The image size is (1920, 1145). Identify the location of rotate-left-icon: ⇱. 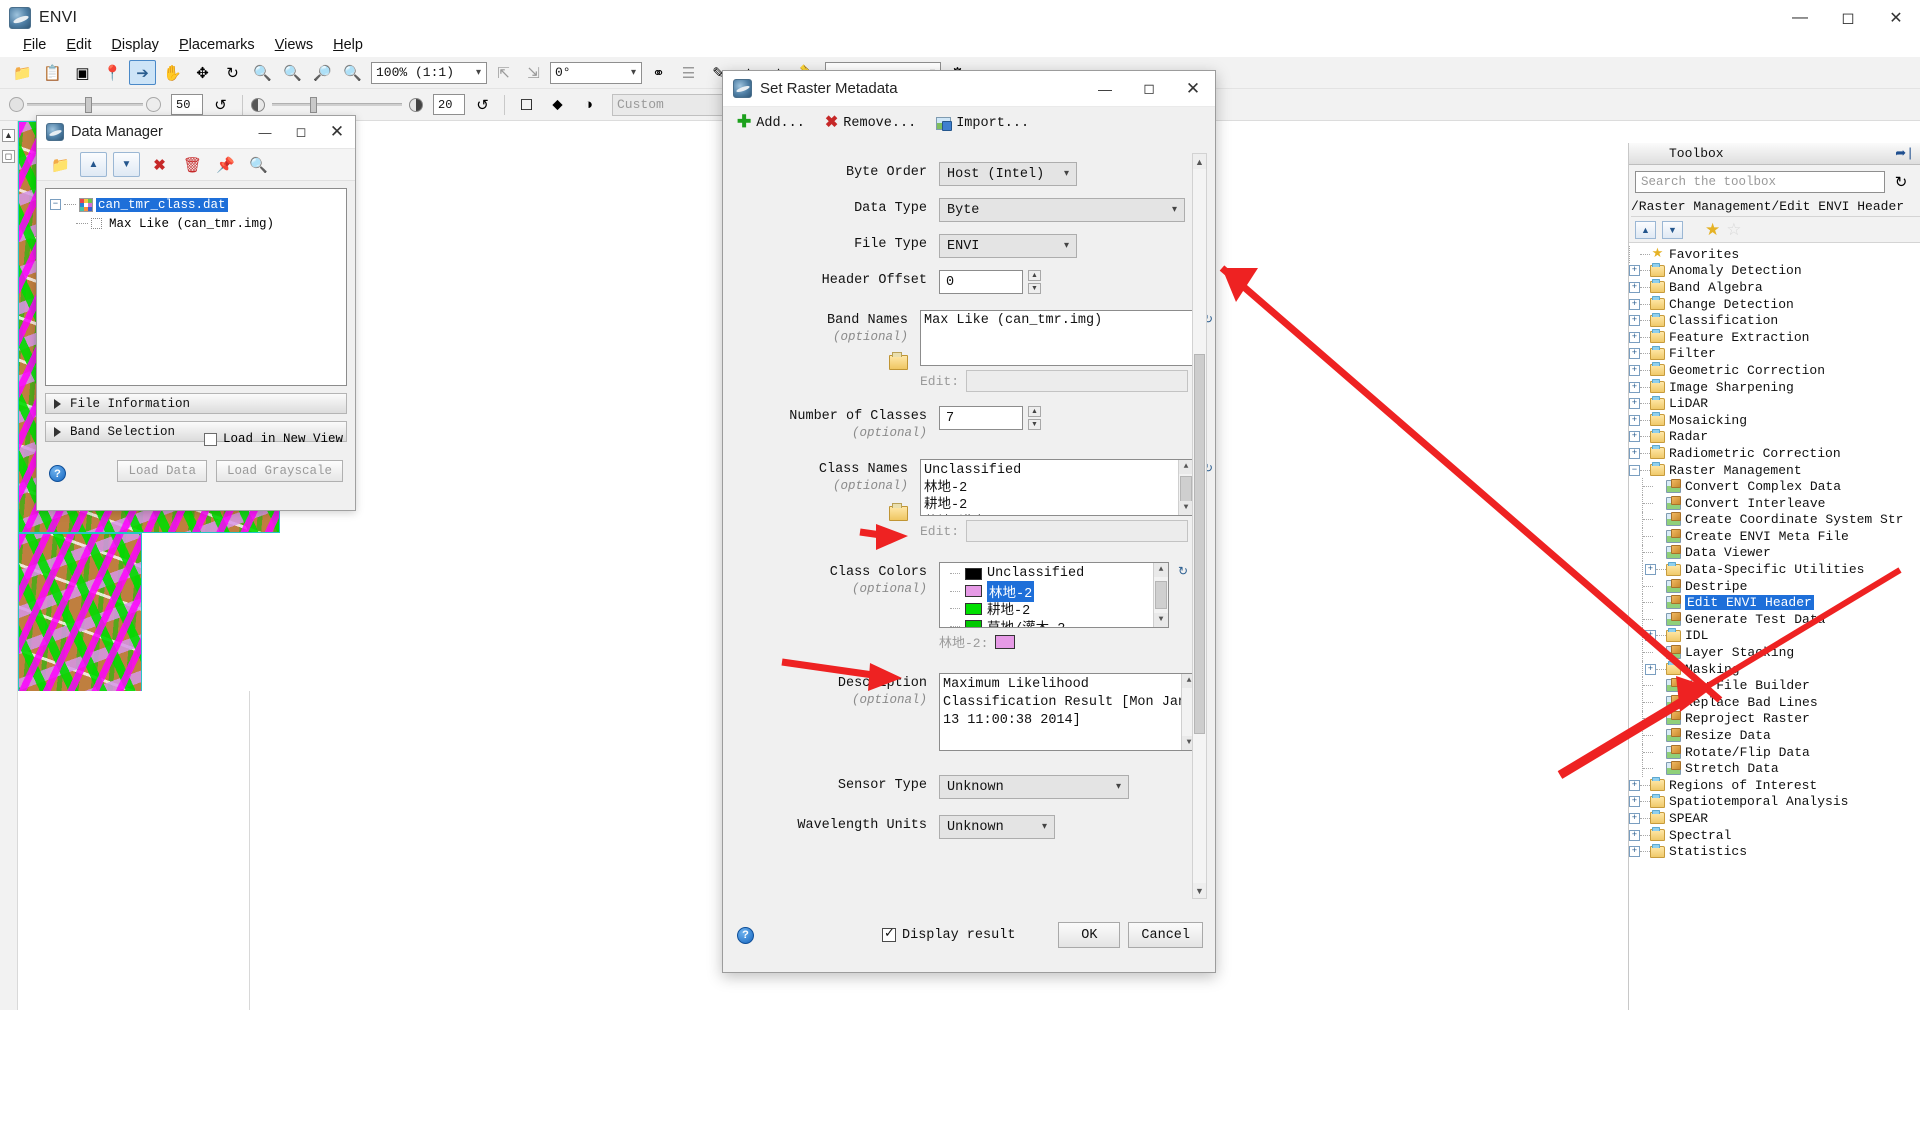
(503, 72).